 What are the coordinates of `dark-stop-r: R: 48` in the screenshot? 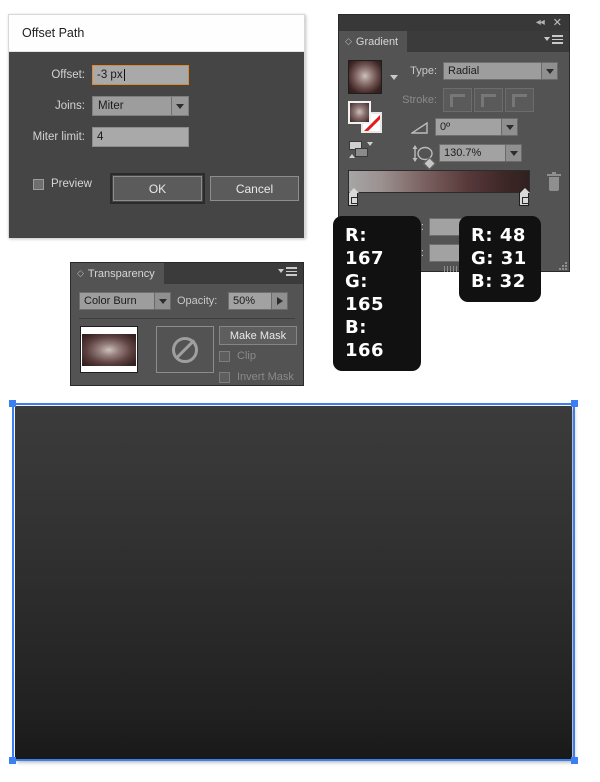 It's located at (498, 235).